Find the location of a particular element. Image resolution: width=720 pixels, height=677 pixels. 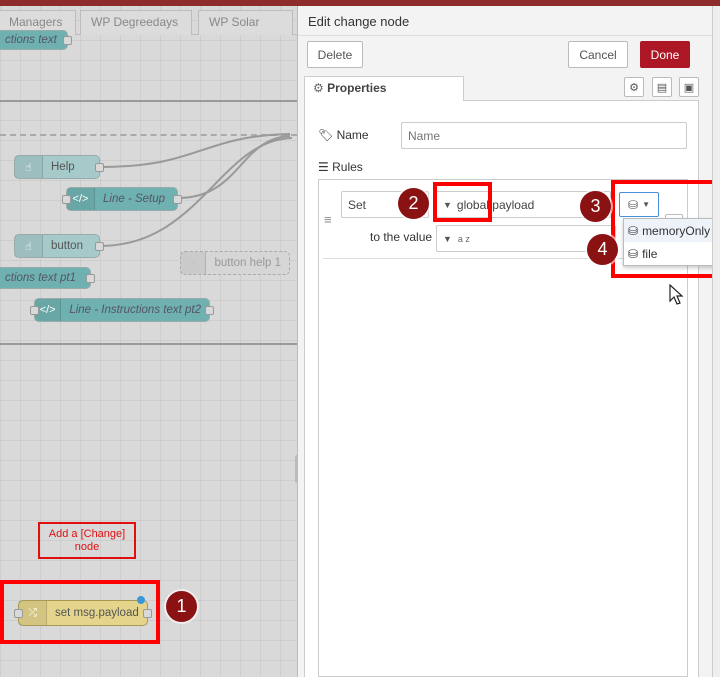

appearance-icon: ▣ is located at coordinates (689, 87).